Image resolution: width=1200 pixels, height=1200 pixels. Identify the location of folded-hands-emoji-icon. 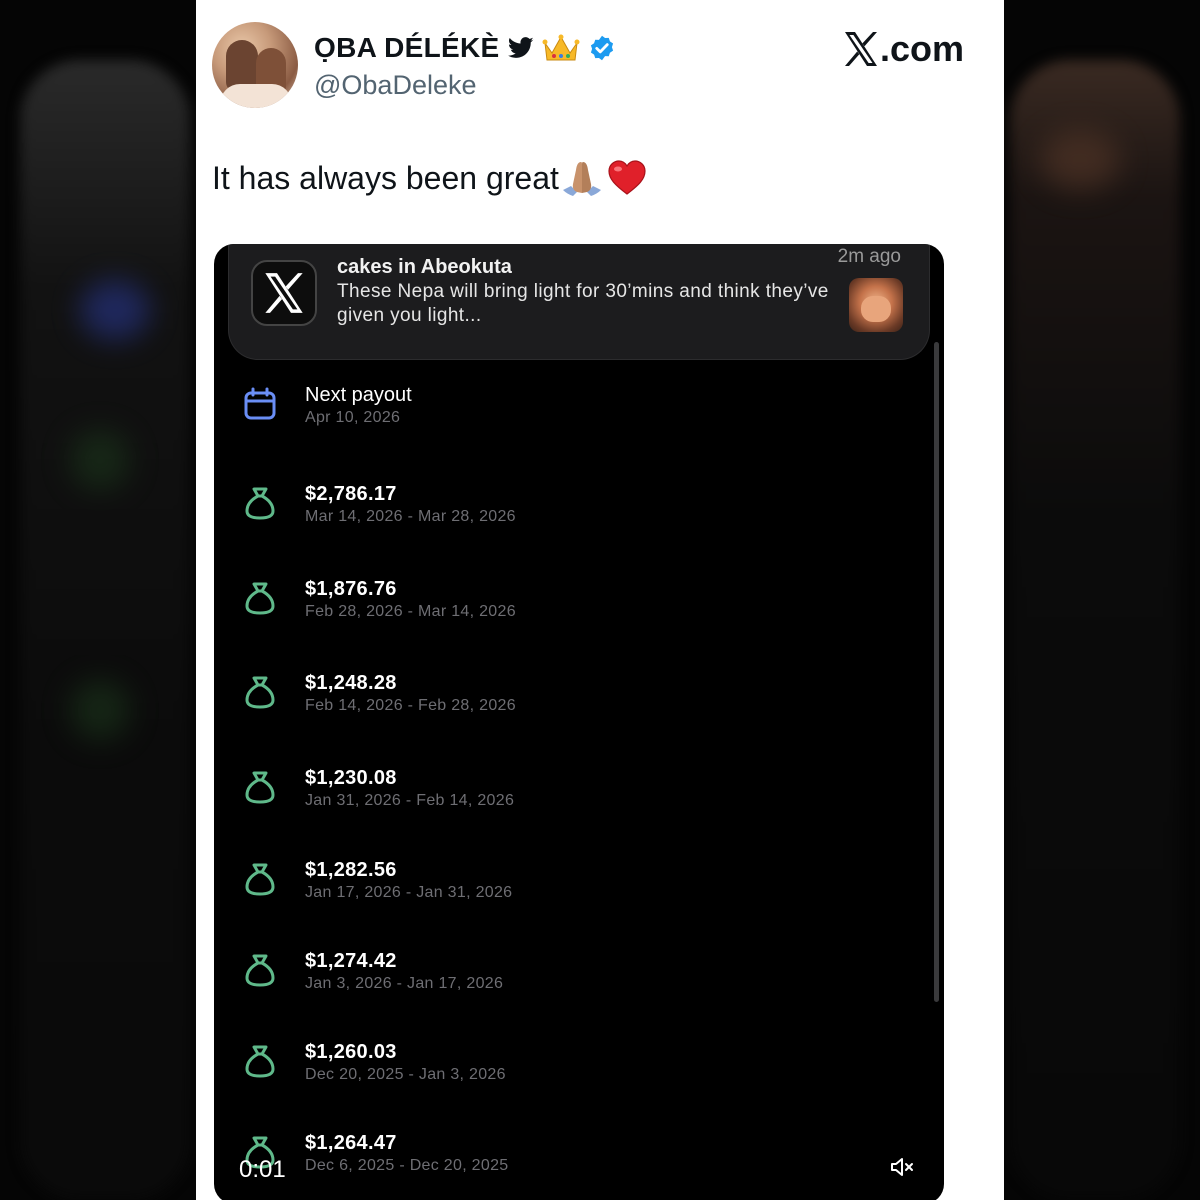
(581, 179).